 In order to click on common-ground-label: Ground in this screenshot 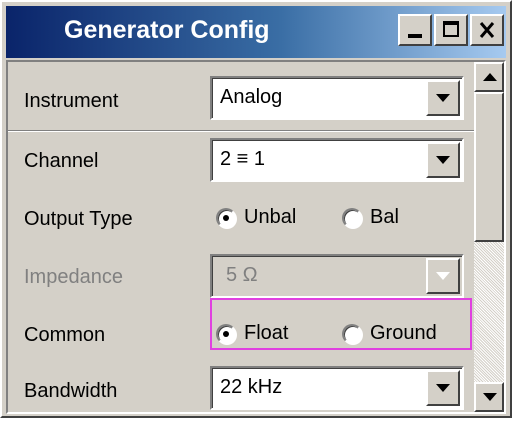, I will do `click(403, 333)`.